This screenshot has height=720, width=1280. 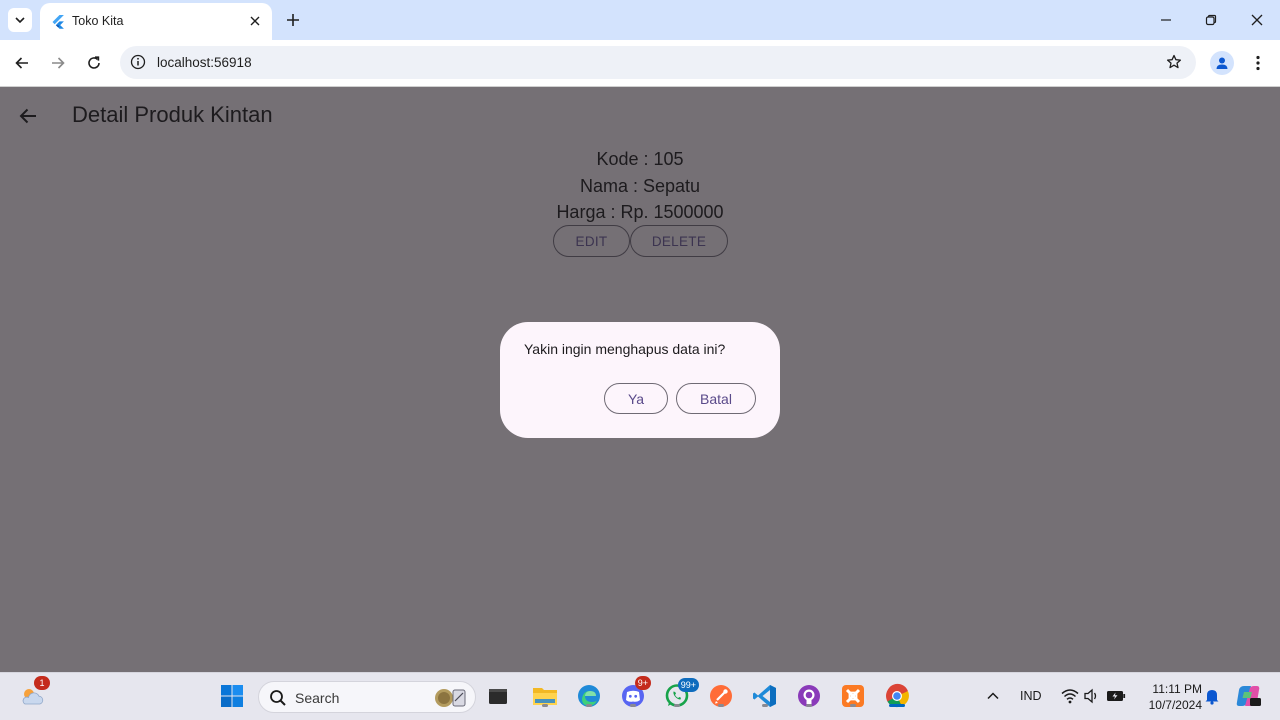 What do you see at coordinates (591, 241) in the screenshot?
I see `edit-button: EDIT` at bounding box center [591, 241].